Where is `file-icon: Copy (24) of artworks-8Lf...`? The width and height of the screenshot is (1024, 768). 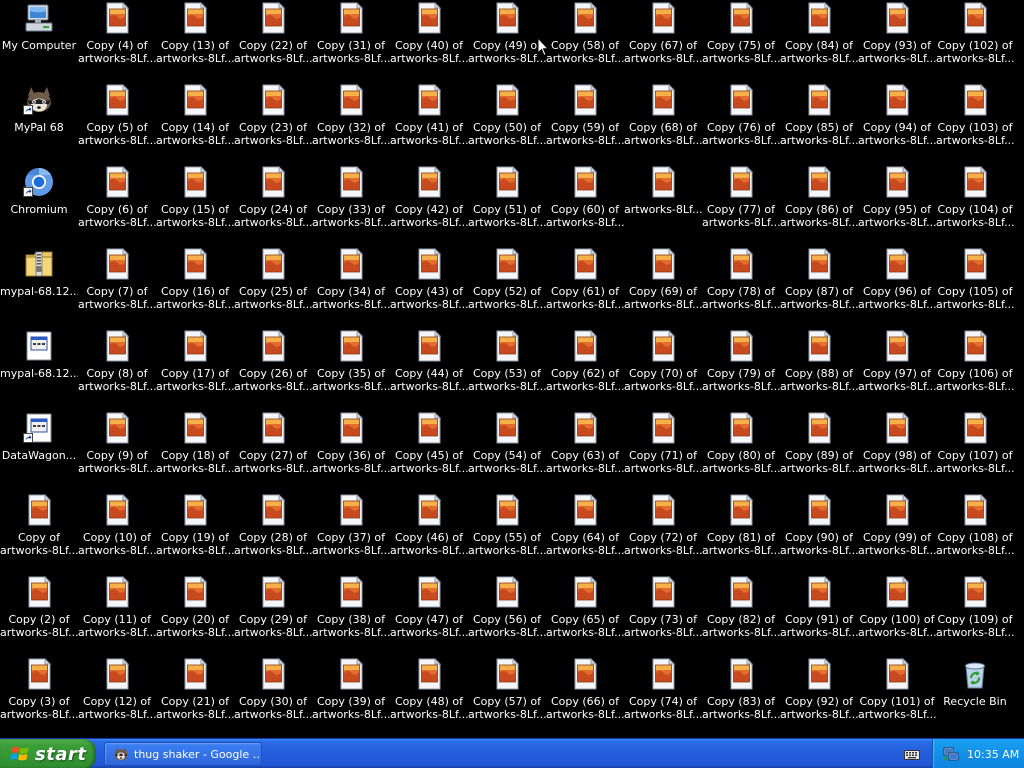 file-icon: Copy (24) of artworks-8Lf... is located at coordinates (273, 206).